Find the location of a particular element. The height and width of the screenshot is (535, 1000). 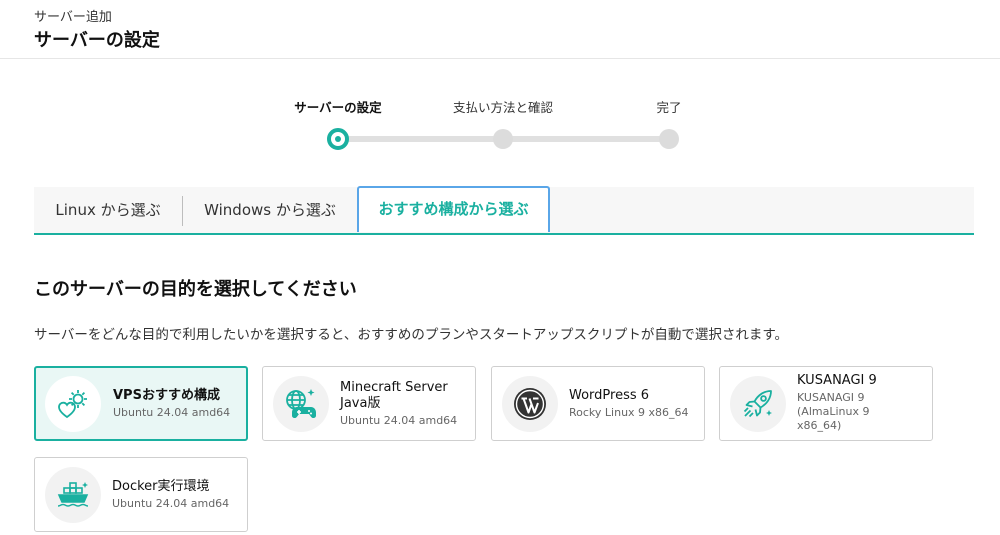

card-os: KUSANAGI 9 (AlmaLinux 9 x86_64) is located at coordinates (833, 411).